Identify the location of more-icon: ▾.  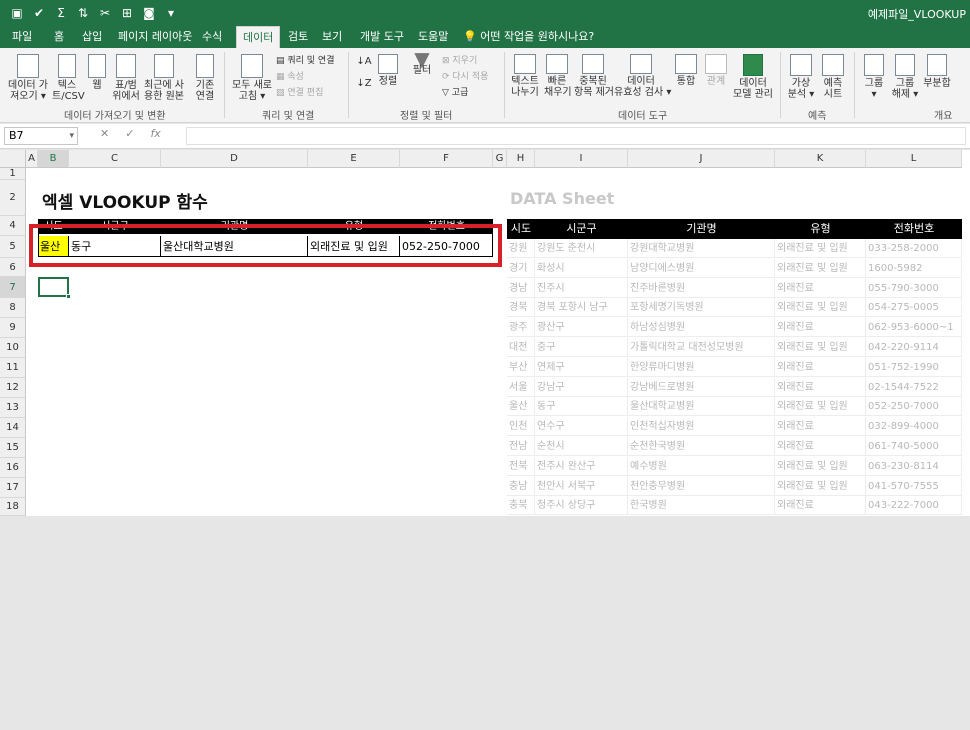
(171, 13).